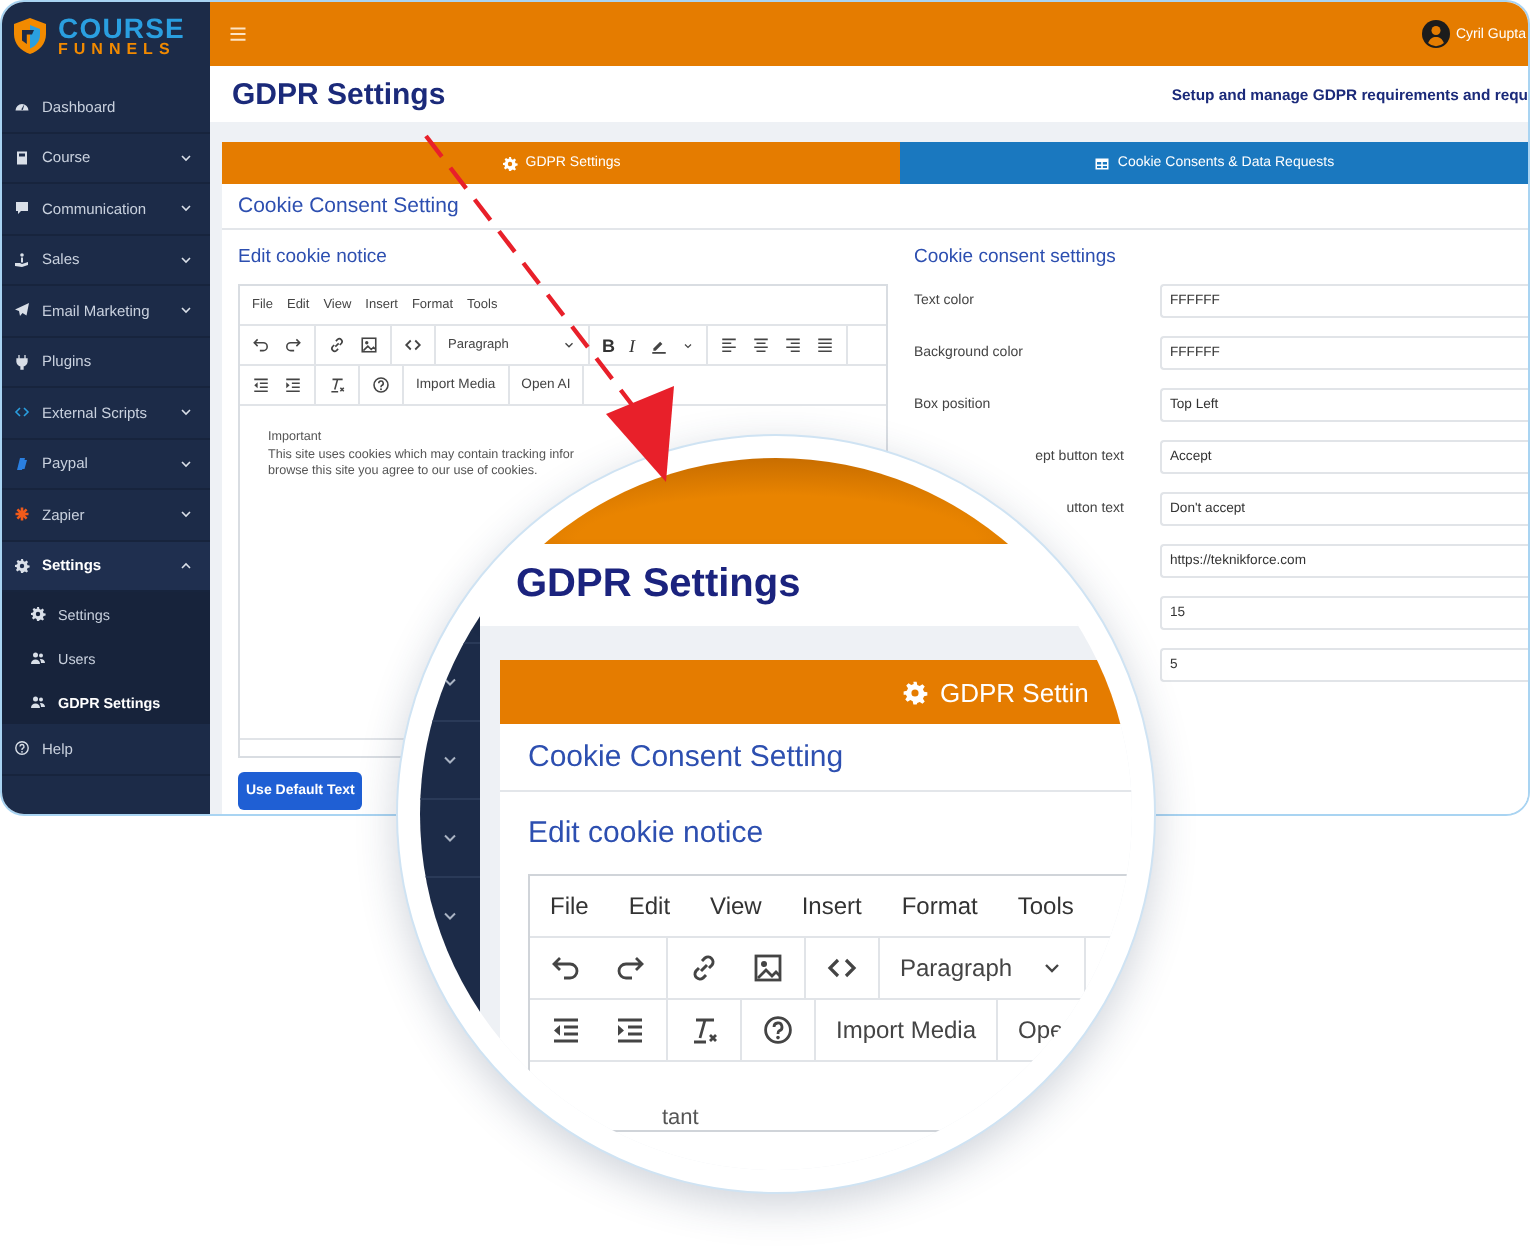 This screenshot has height=1246, width=1530. I want to click on italic-button: I, so click(632, 345).